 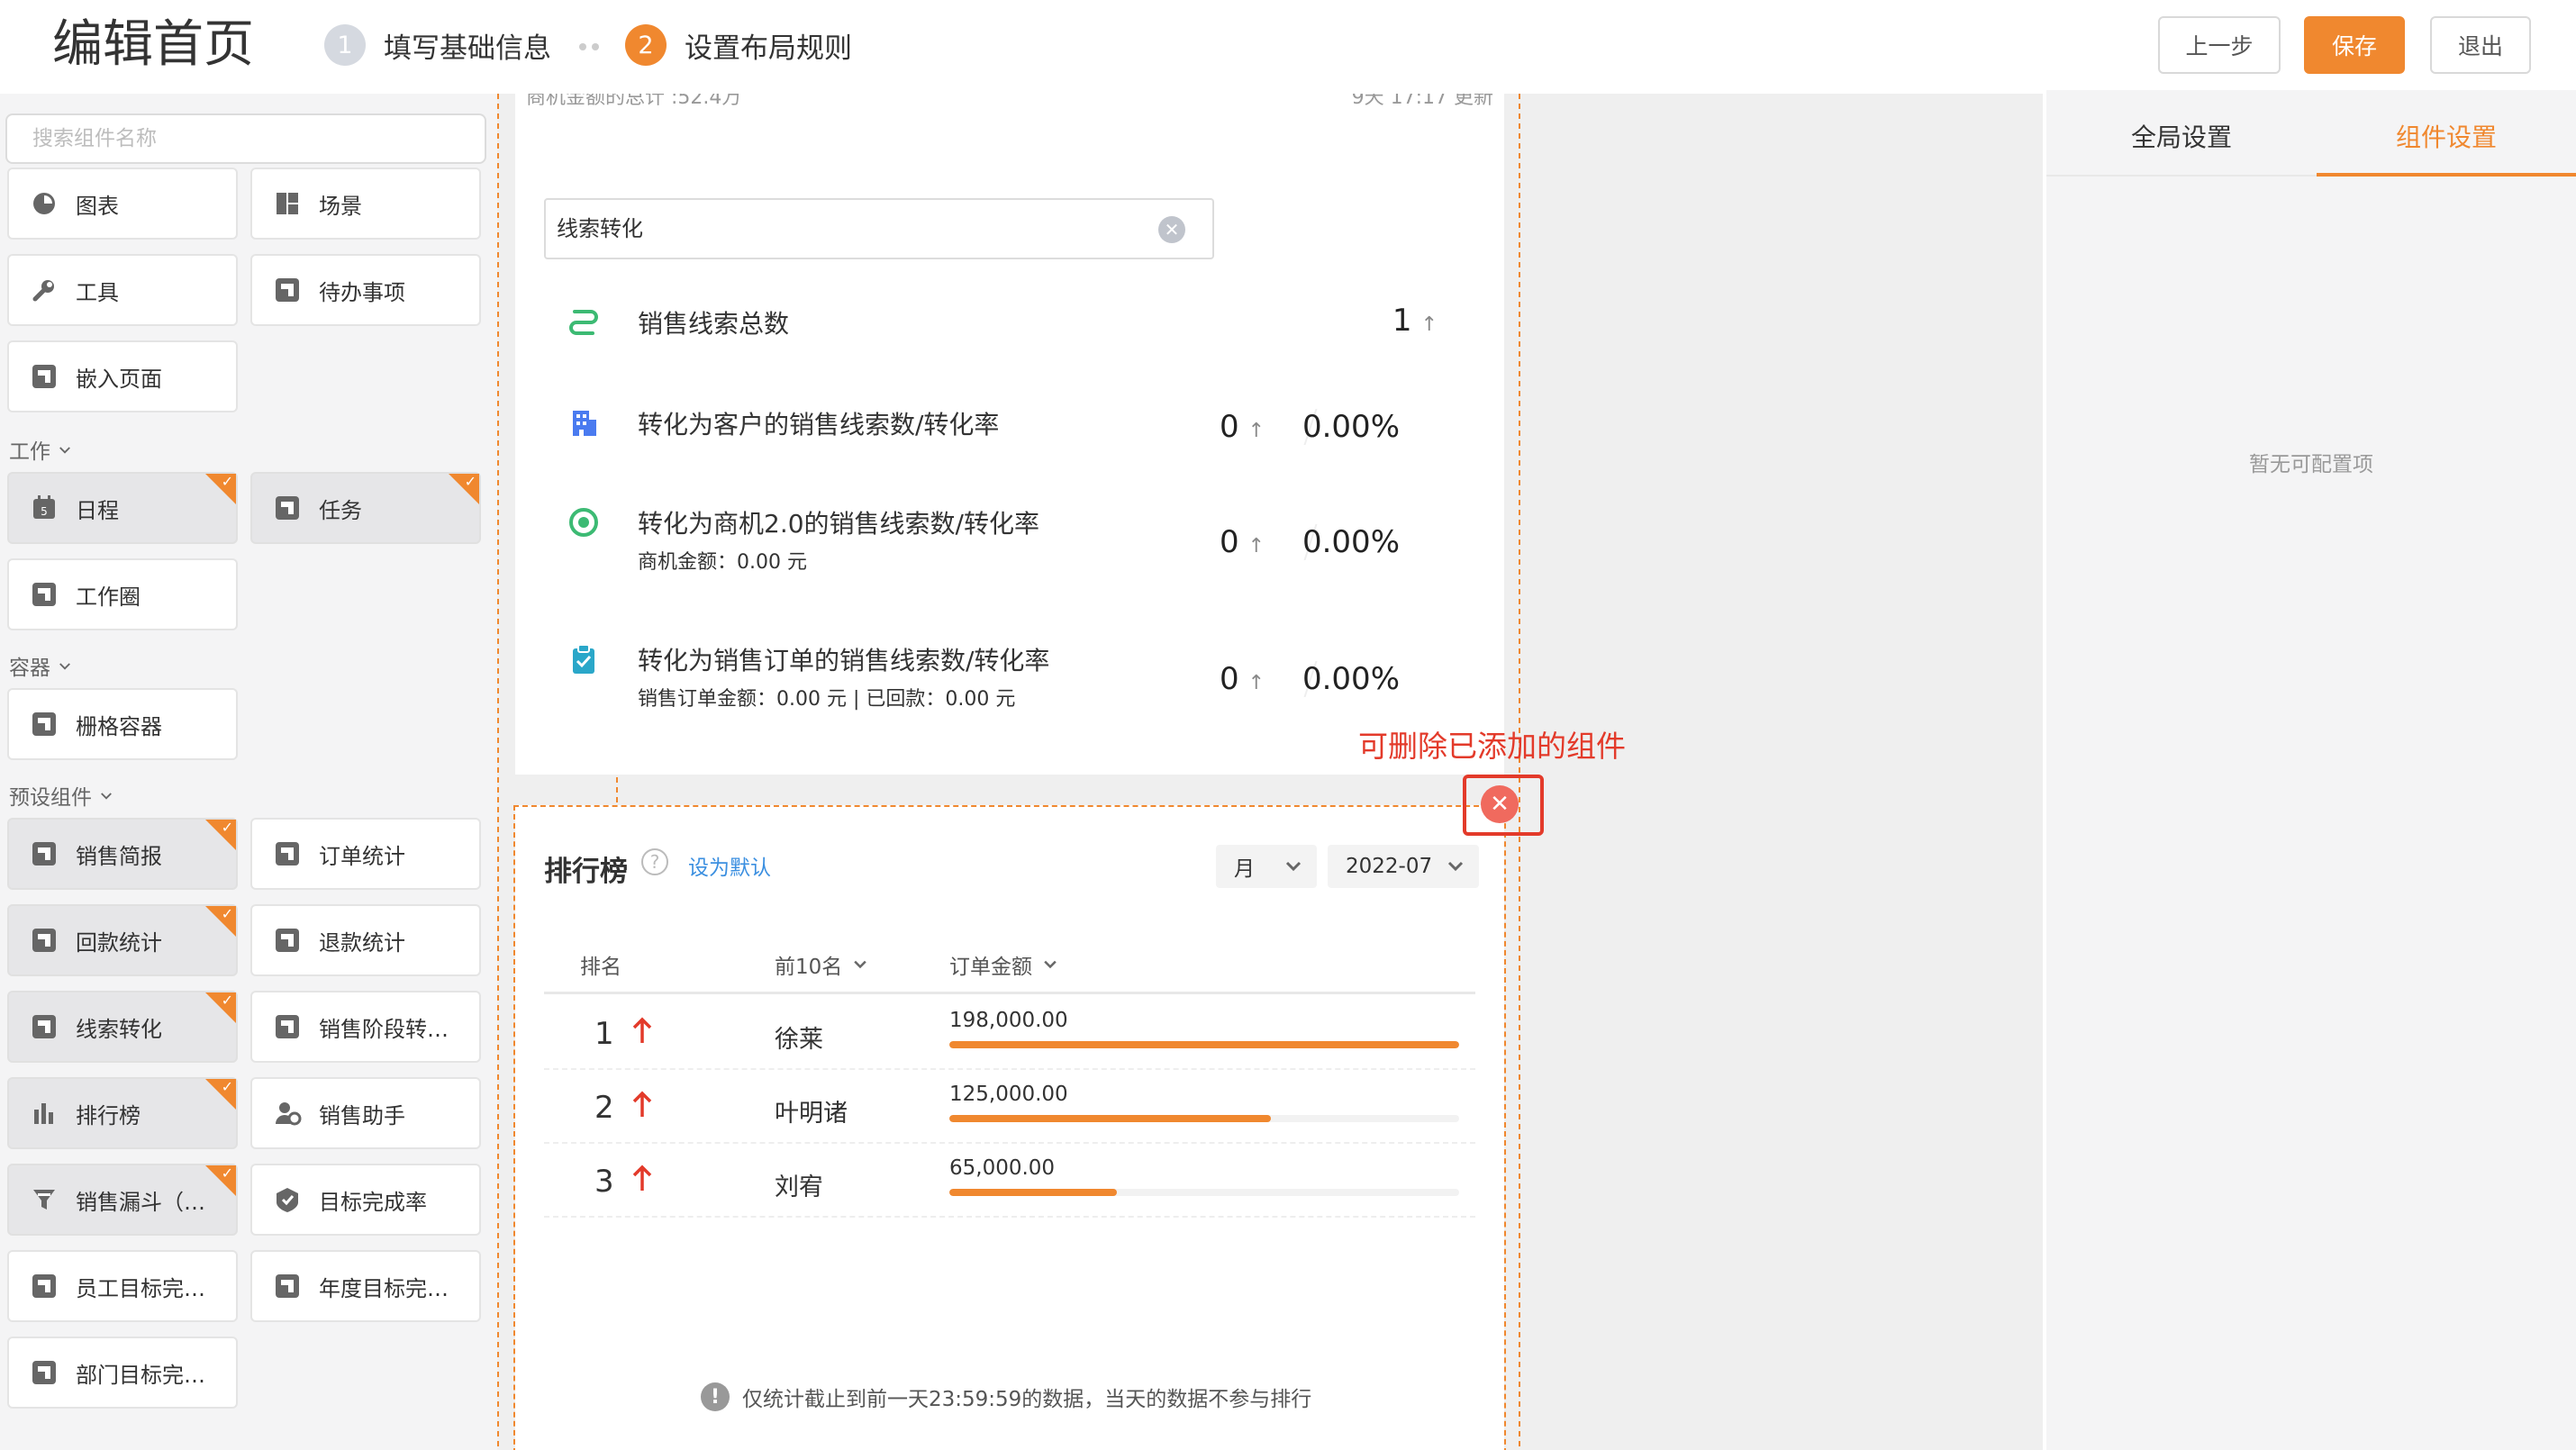 I want to click on component-item: 工作圈, so click(x=122, y=594).